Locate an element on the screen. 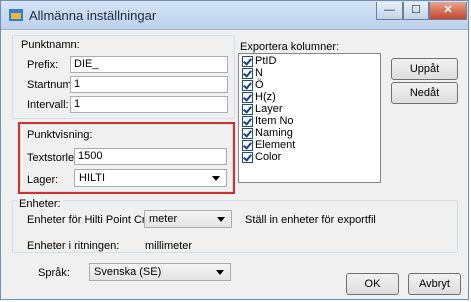  title-bar: Allmänna inställningar — ☐ ✕ is located at coordinates (234, 15).